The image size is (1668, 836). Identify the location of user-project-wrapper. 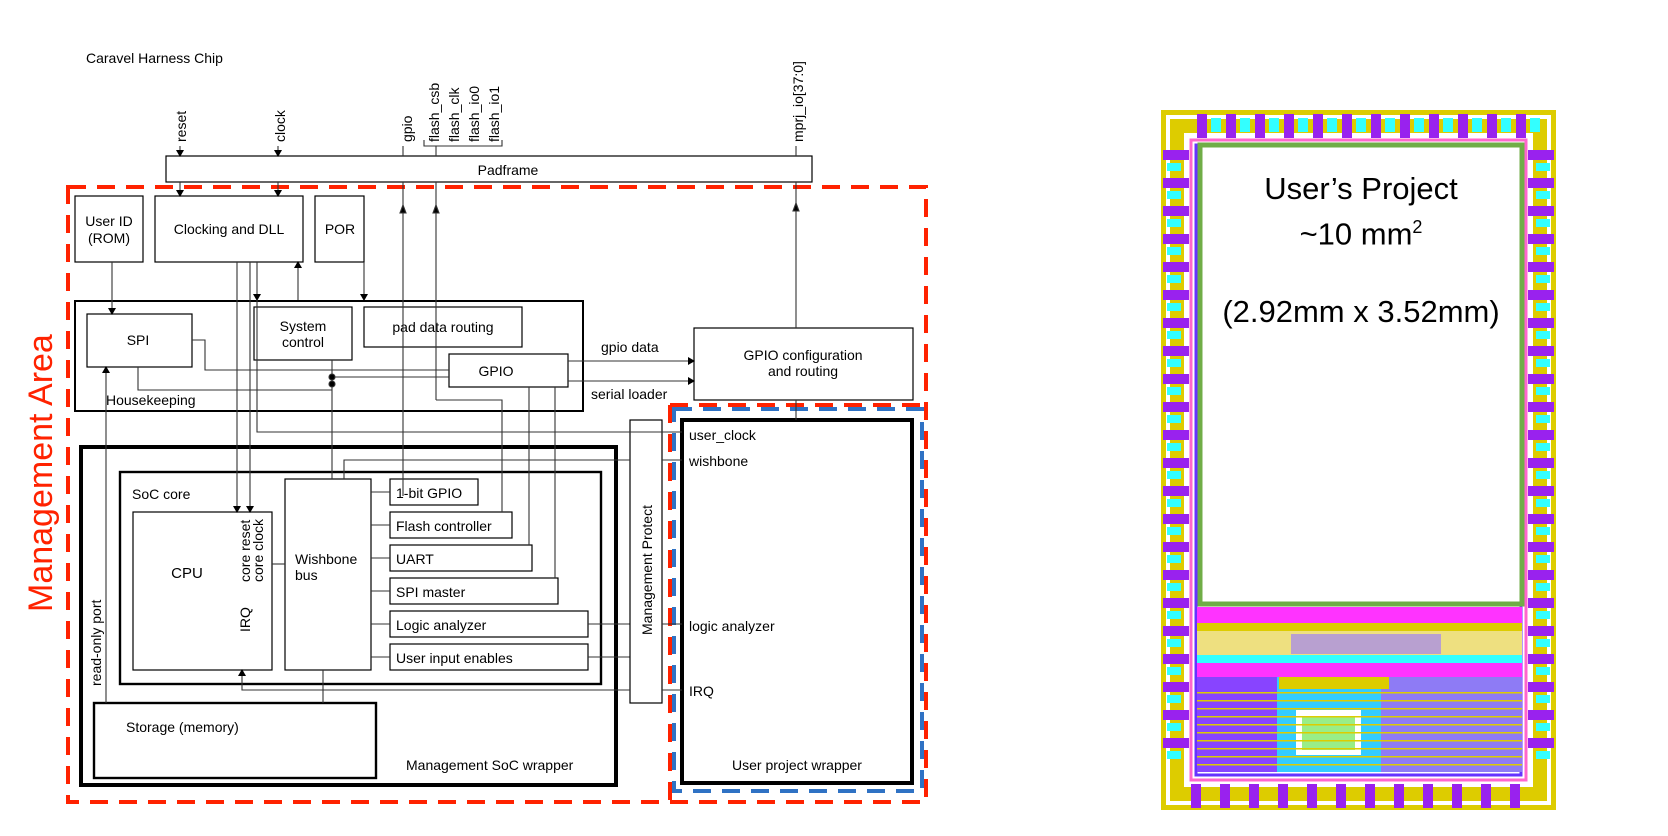
(797, 601).